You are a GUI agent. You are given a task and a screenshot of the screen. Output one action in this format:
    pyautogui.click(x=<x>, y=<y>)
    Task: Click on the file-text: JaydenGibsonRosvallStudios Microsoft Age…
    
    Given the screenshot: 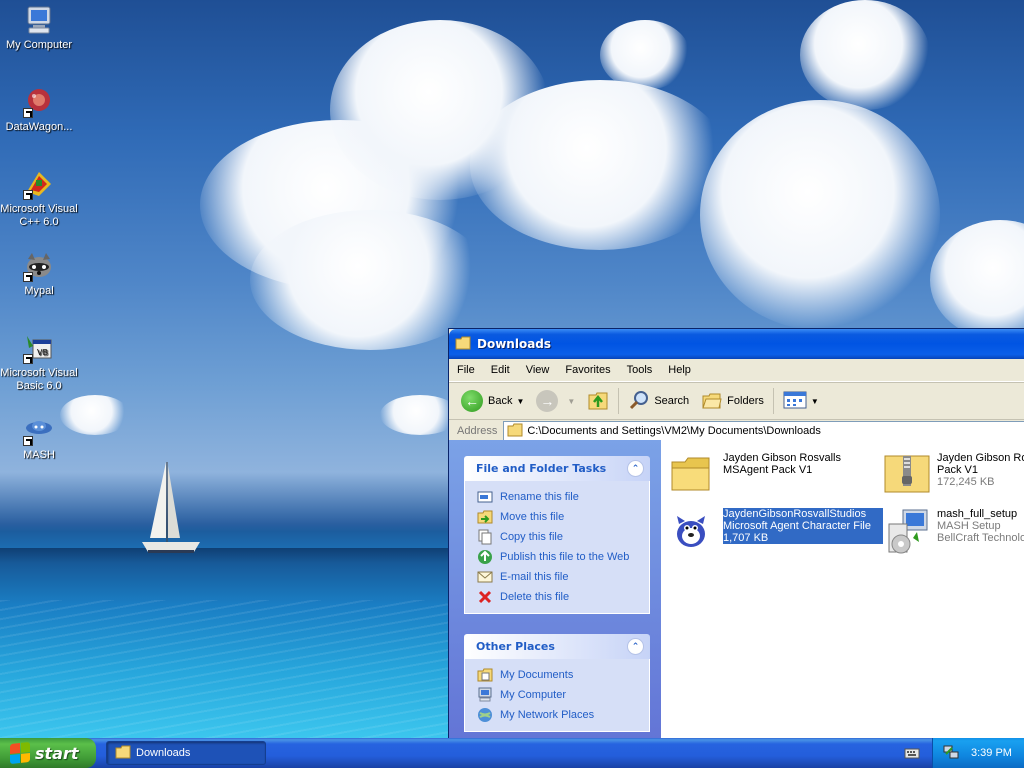 What is the action you would take?
    pyautogui.click(x=803, y=526)
    